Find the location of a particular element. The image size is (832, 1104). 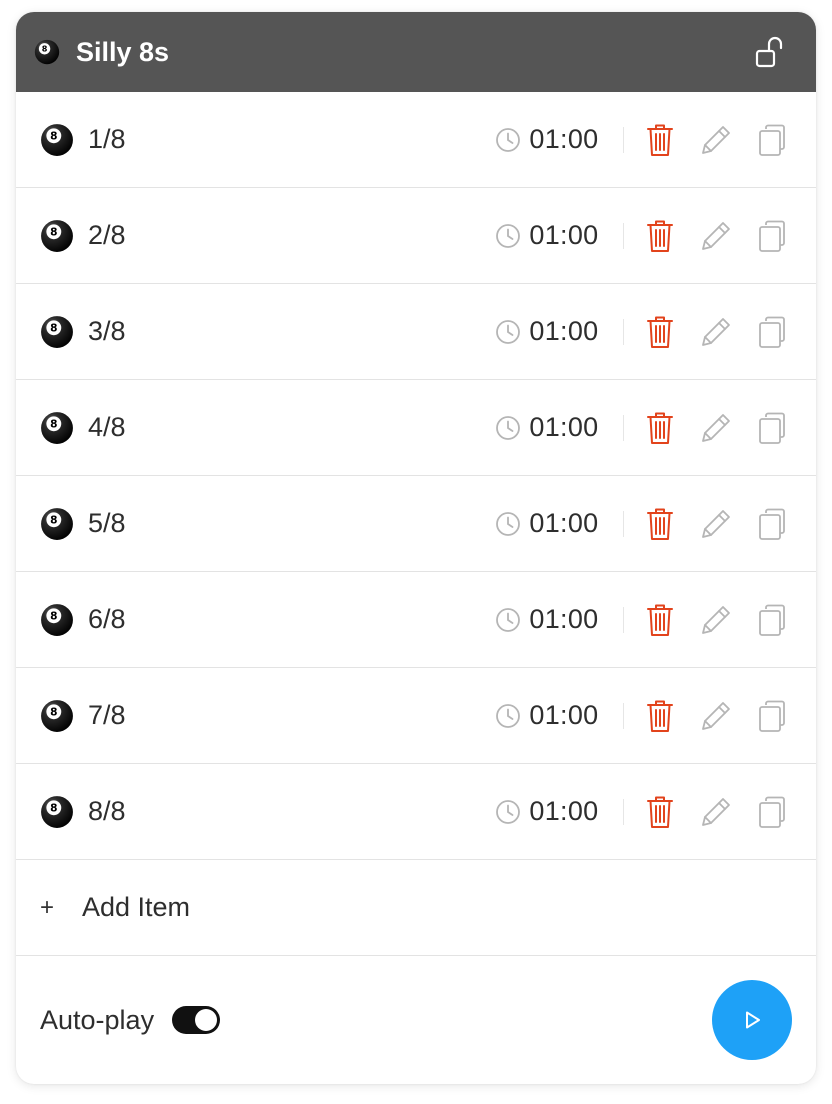

list-item-6: 8 6/8 01:00 is located at coordinates (416, 620).